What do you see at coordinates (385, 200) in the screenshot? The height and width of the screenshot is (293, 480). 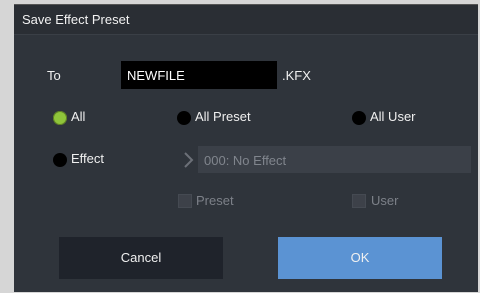 I see `checkbox-user-label: User` at bounding box center [385, 200].